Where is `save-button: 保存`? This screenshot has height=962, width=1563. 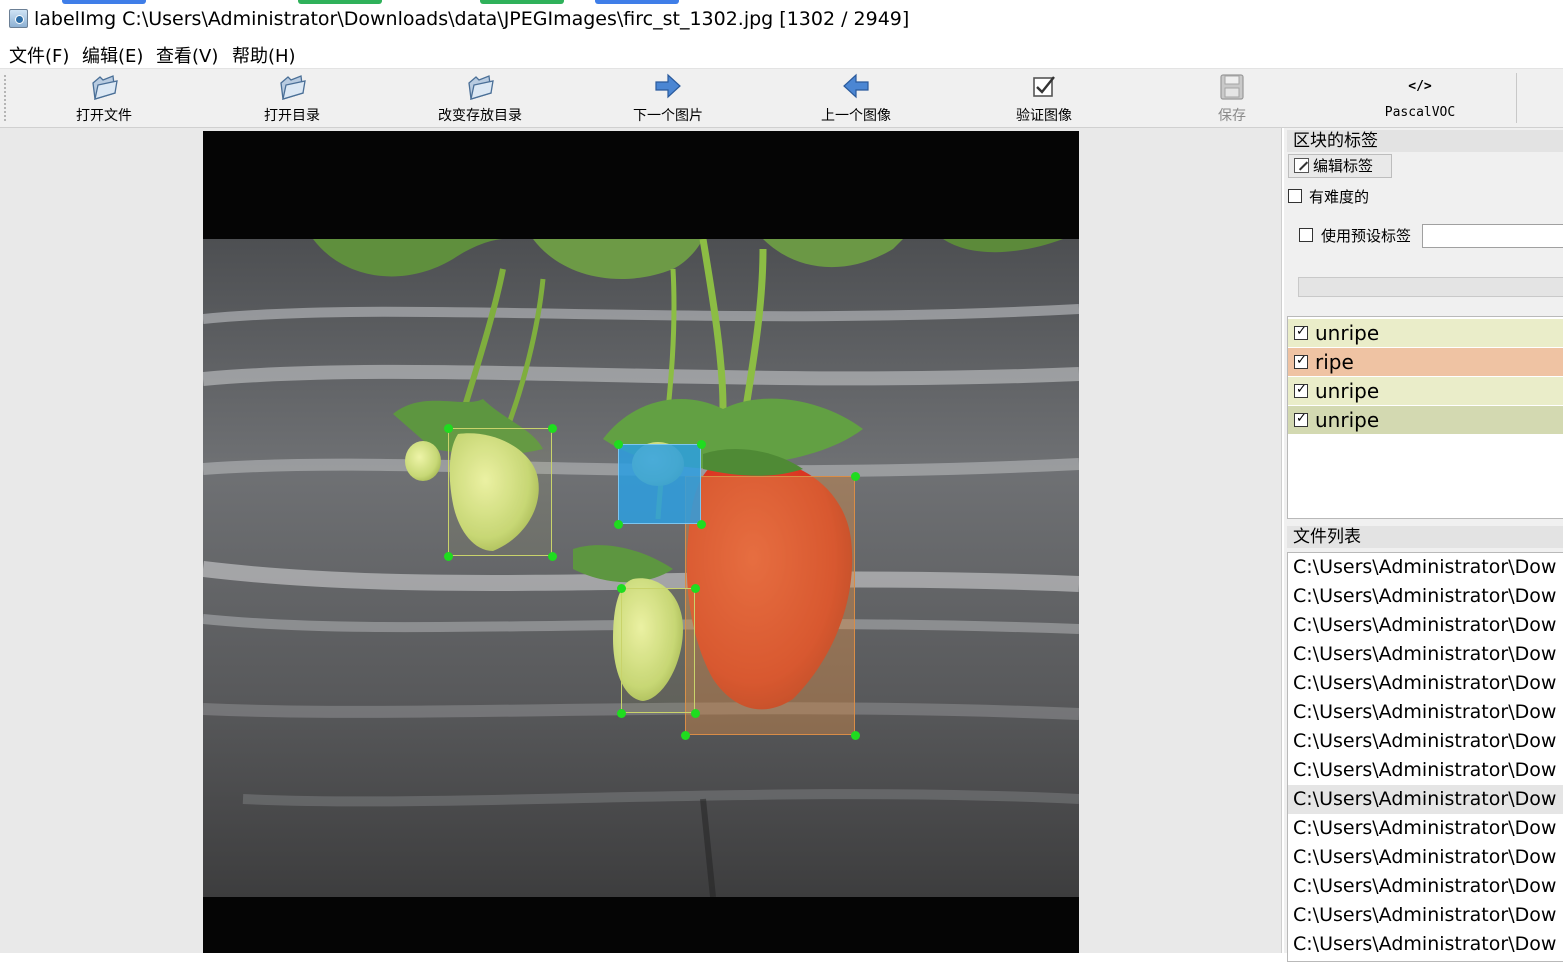 save-button: 保存 is located at coordinates (1232, 98).